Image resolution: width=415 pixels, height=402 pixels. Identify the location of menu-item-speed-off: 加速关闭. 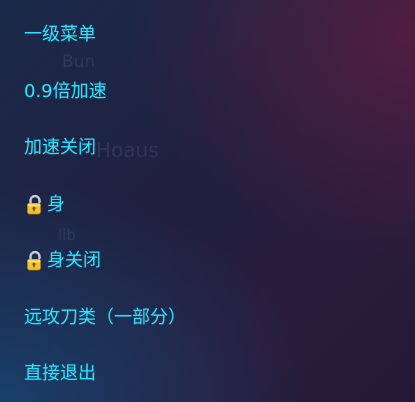
(60, 148).